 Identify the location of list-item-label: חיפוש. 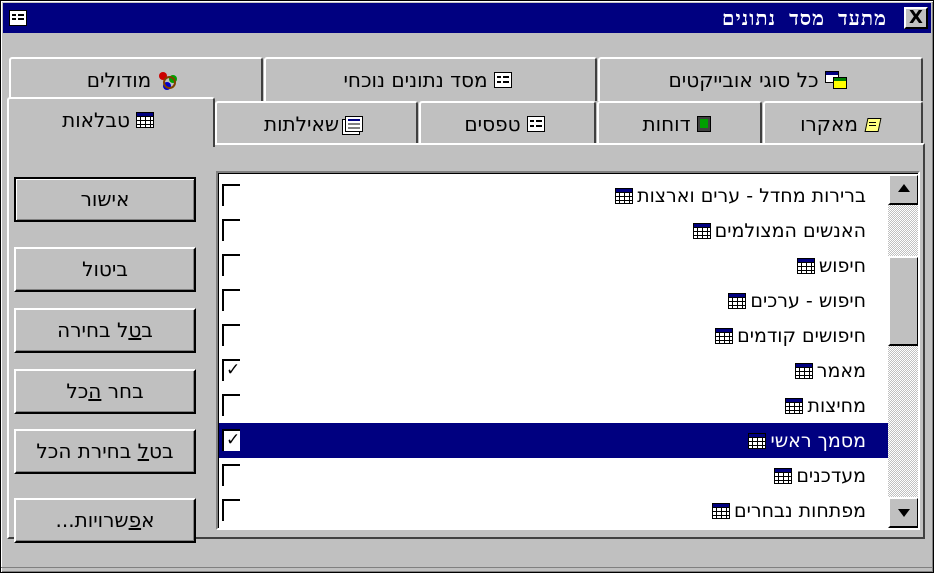
(842, 265).